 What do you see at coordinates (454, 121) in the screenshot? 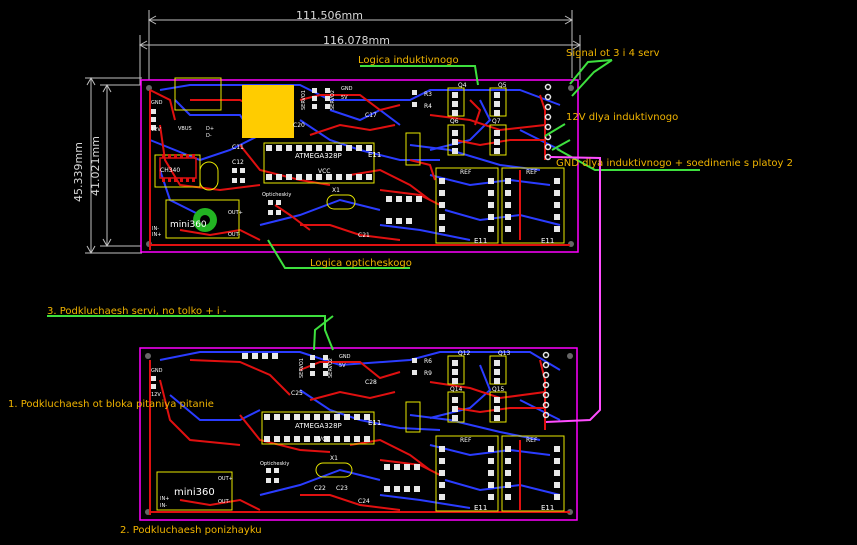
I see `board-1-label-q6: Q6` at bounding box center [454, 121].